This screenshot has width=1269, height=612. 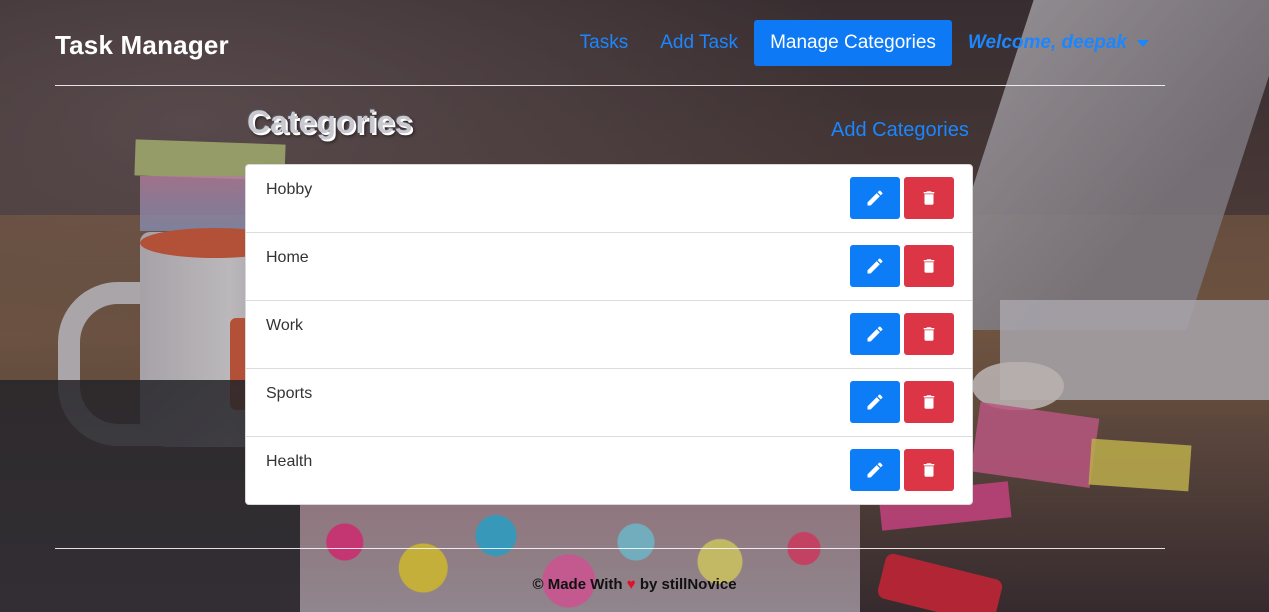 I want to click on nav-link-tasks: Tasks, so click(x=604, y=43).